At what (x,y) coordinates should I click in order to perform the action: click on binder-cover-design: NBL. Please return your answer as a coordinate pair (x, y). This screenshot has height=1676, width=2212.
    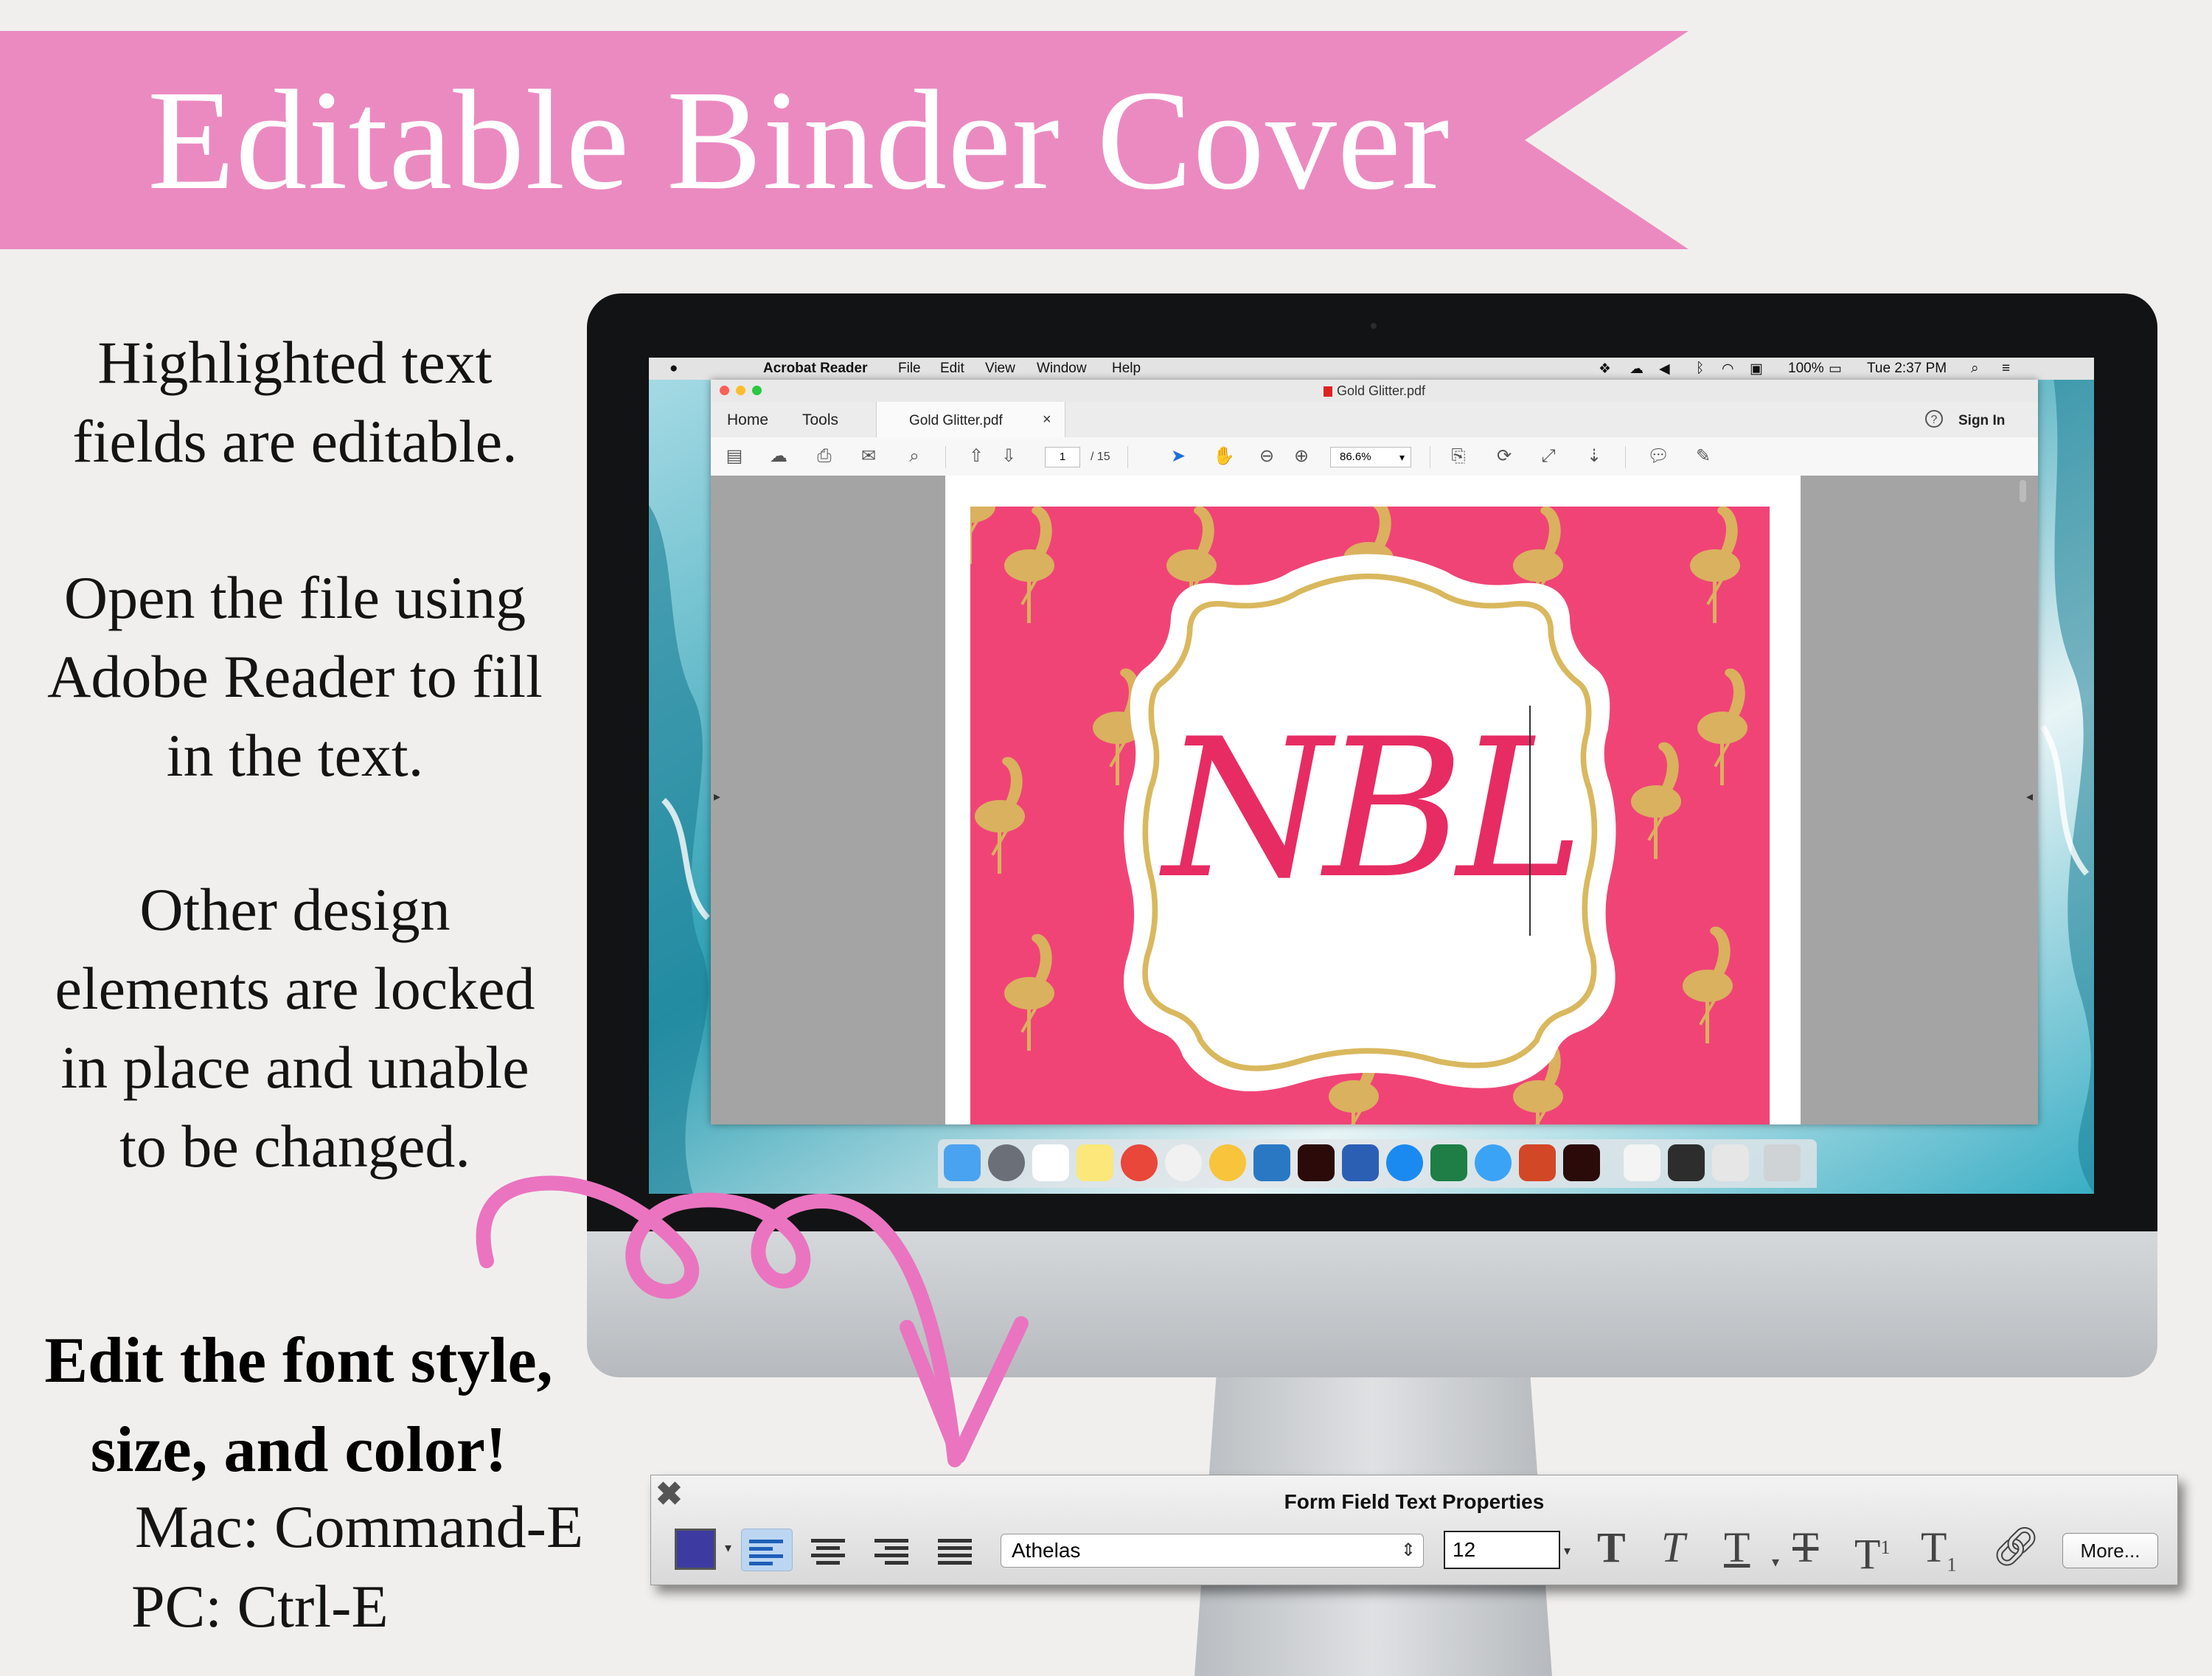
    Looking at the image, I should click on (1370, 816).